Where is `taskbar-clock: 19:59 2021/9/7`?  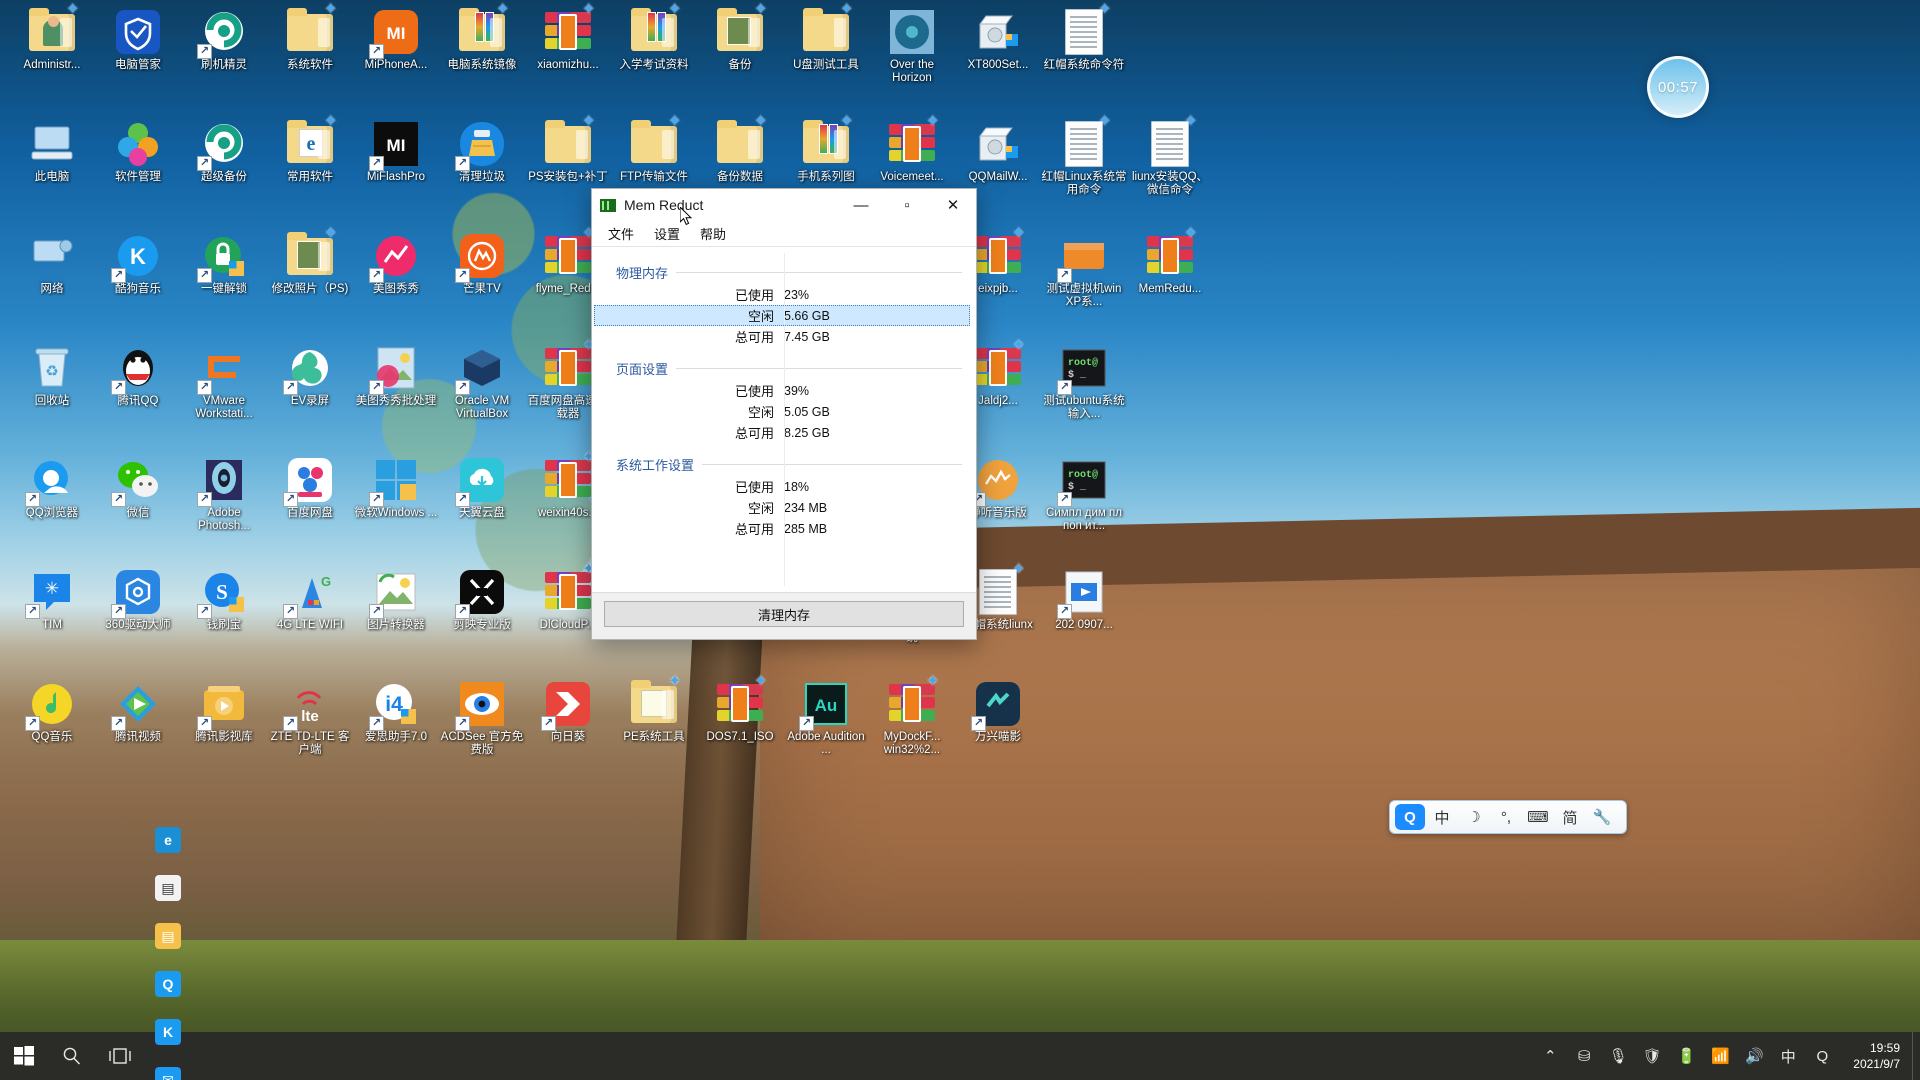 taskbar-clock: 19:59 2021/9/7 is located at coordinates (1878, 1056).